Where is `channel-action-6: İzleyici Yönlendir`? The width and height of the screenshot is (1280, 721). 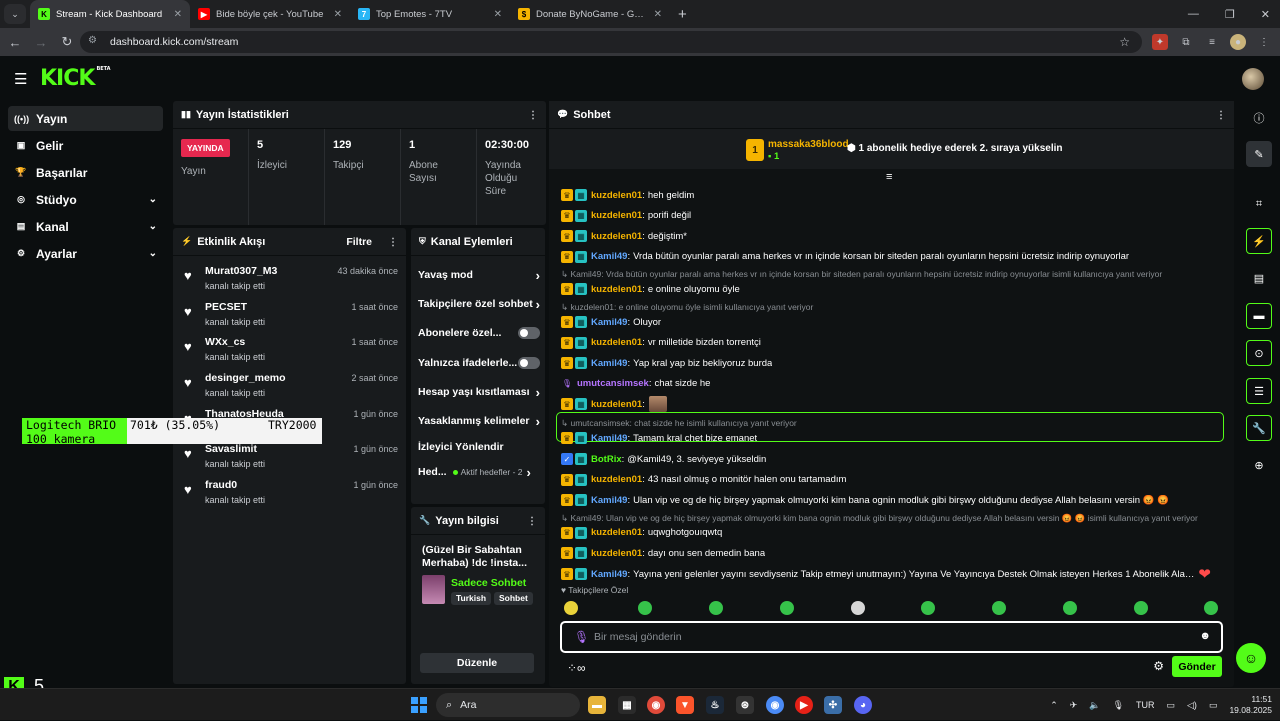 channel-action-6: İzleyici Yönlendir is located at coordinates (479, 447).